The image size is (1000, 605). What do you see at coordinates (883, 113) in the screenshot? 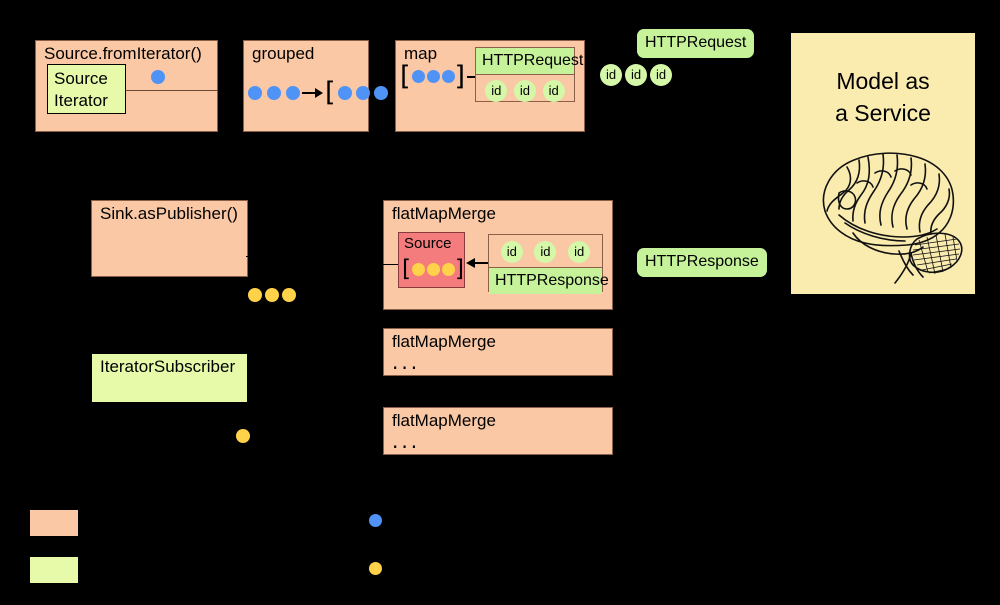
I see `model-panel-title-line2: a Service` at bounding box center [883, 113].